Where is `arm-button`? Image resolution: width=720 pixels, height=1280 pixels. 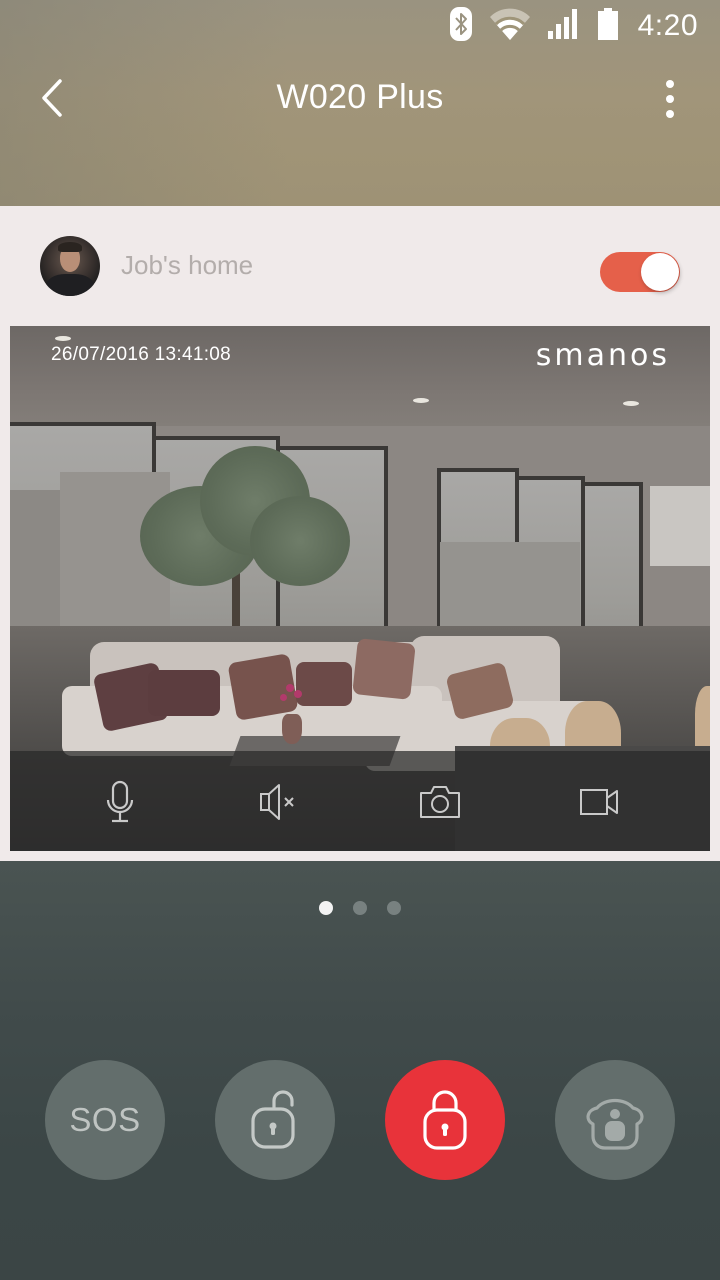
arm-button is located at coordinates (445, 1120).